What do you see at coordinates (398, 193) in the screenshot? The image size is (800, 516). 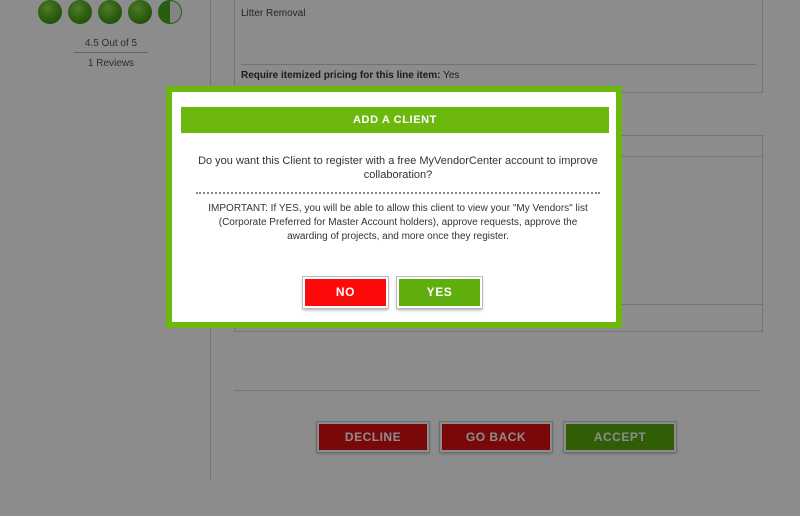 I see `dotted-divider` at bounding box center [398, 193].